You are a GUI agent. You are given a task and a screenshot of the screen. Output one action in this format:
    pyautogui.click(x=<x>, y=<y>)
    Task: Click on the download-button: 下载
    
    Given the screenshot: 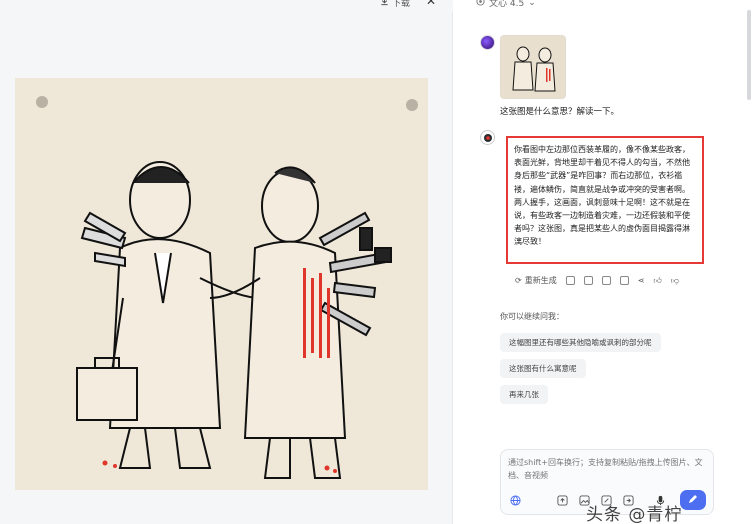 What is the action you would take?
    pyautogui.click(x=395, y=4)
    